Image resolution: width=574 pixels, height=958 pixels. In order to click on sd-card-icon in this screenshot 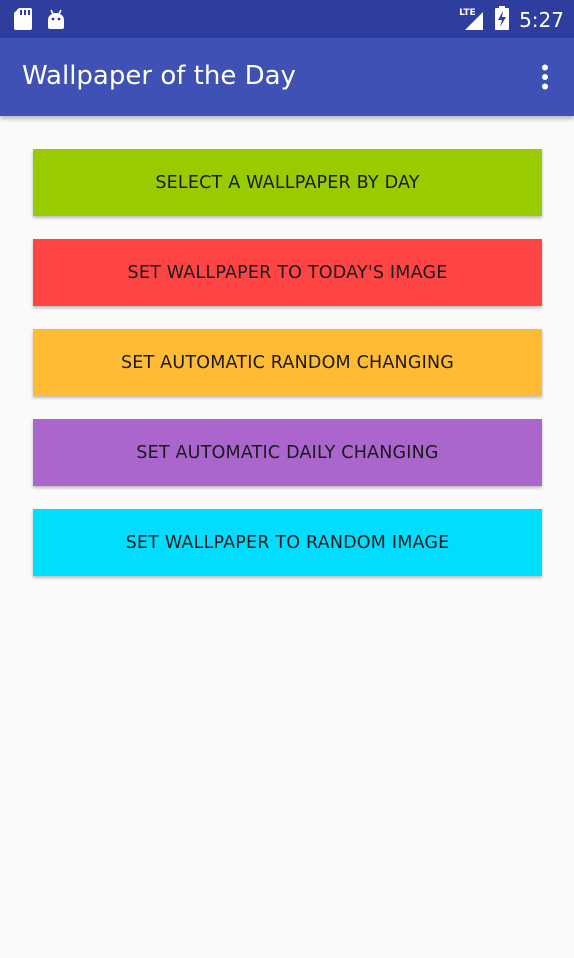, I will do `click(23, 21)`.